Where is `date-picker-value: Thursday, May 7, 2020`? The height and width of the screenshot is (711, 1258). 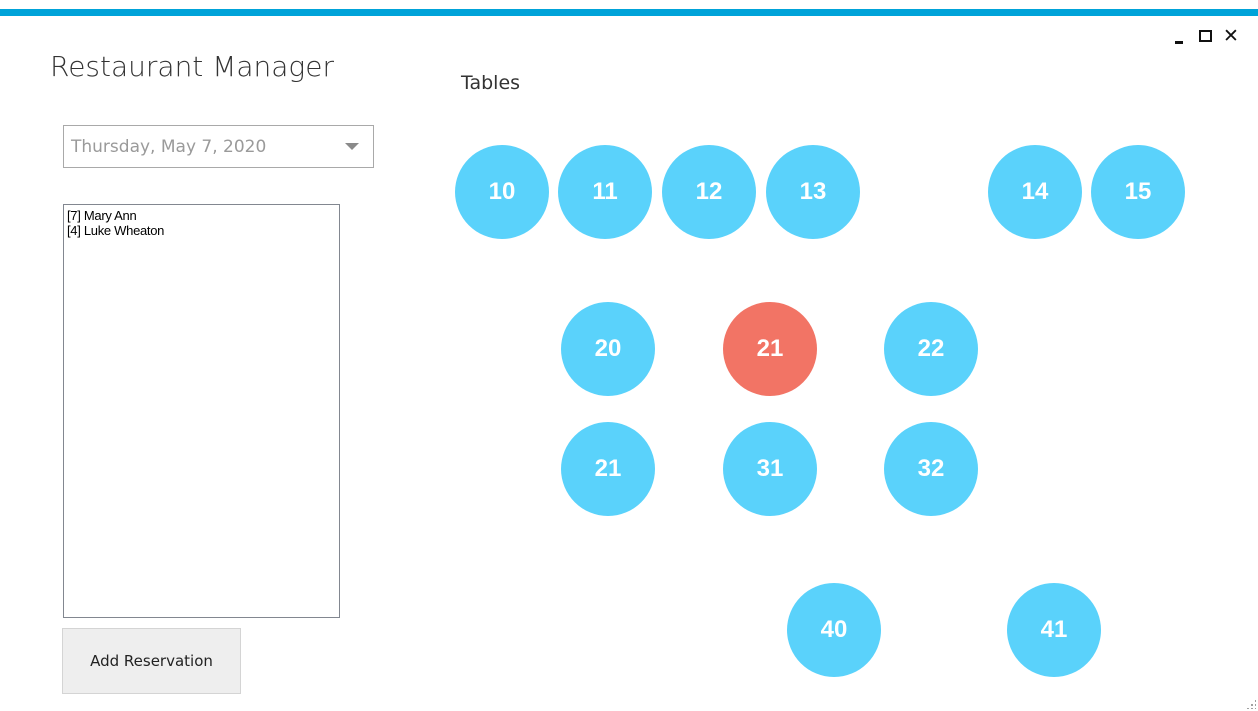
date-picker-value: Thursday, May 7, 2020 is located at coordinates (169, 146).